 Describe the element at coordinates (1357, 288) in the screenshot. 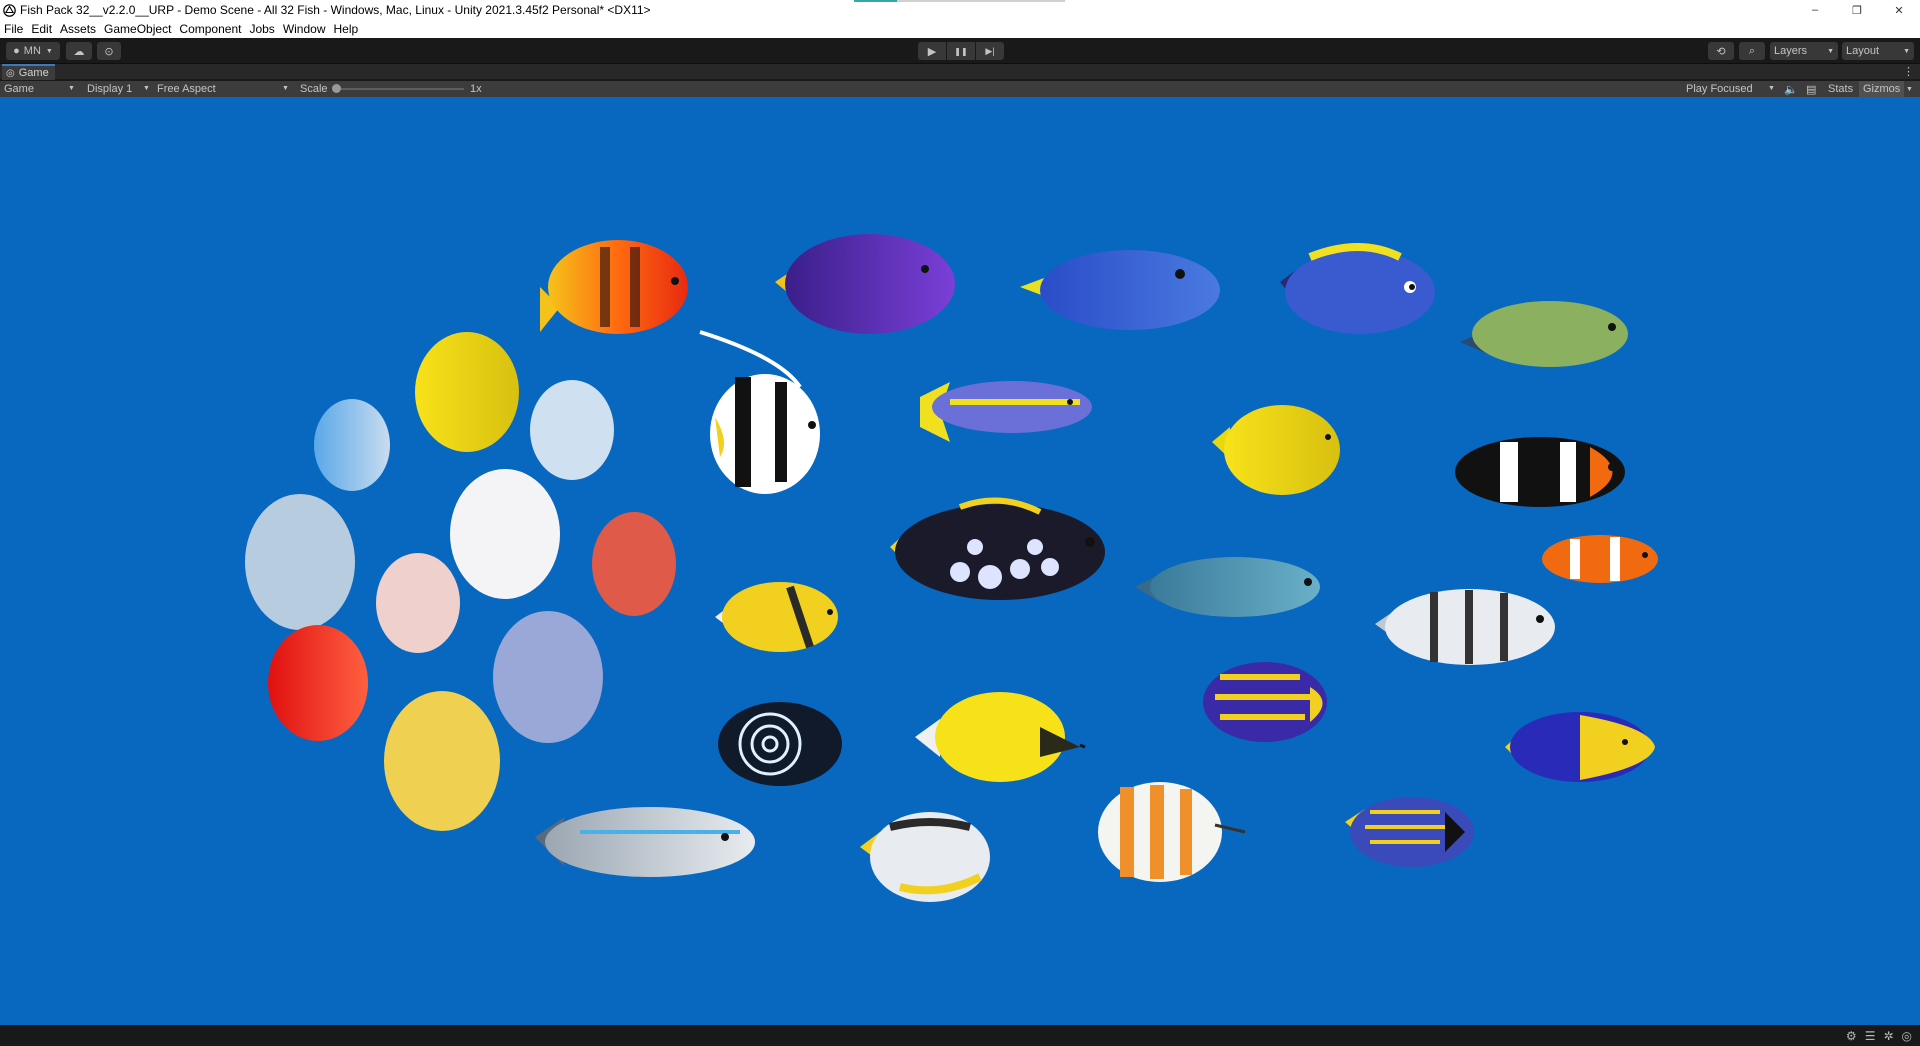

I see `powder-blue-tang` at that location.